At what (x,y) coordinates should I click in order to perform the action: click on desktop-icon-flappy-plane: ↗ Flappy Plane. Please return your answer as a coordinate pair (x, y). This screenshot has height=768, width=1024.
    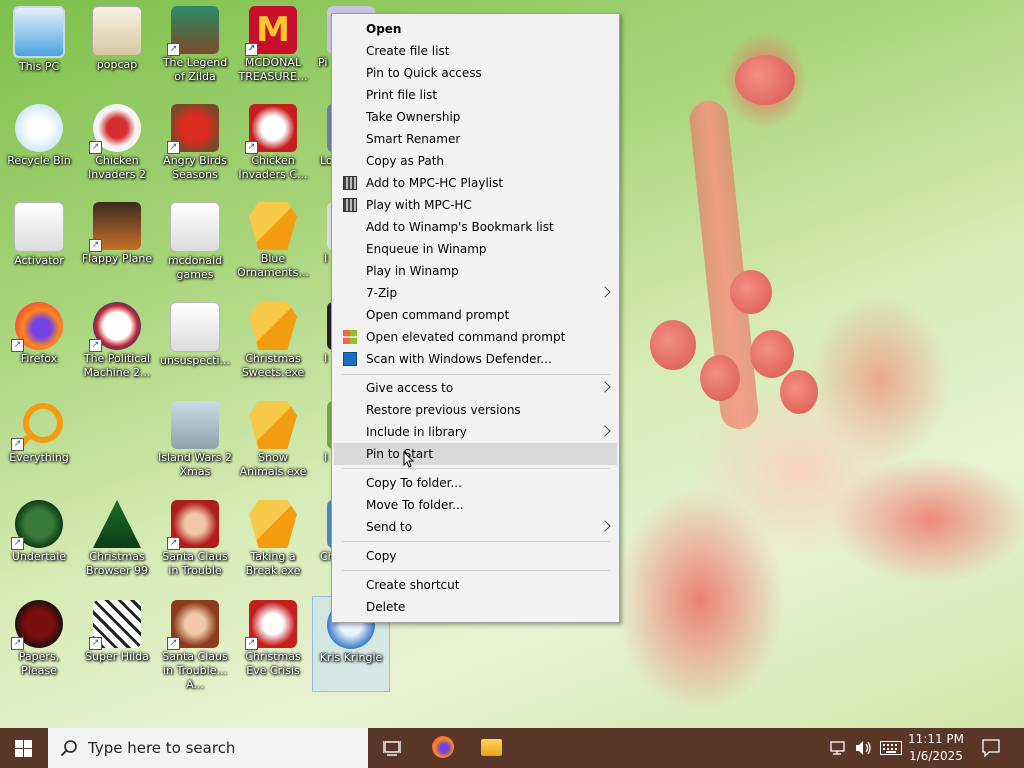
    Looking at the image, I should click on (117, 246).